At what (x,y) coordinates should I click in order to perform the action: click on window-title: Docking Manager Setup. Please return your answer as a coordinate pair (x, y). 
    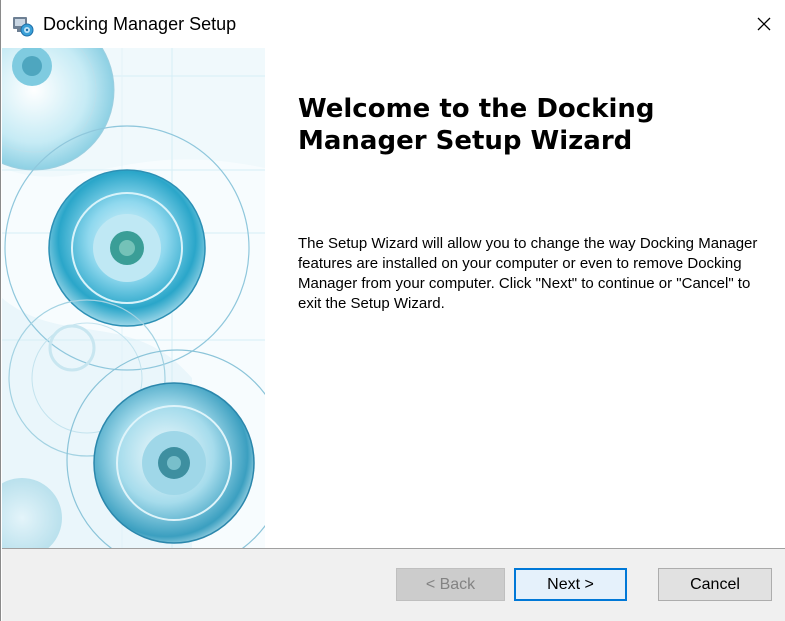
    Looking at the image, I should click on (140, 24).